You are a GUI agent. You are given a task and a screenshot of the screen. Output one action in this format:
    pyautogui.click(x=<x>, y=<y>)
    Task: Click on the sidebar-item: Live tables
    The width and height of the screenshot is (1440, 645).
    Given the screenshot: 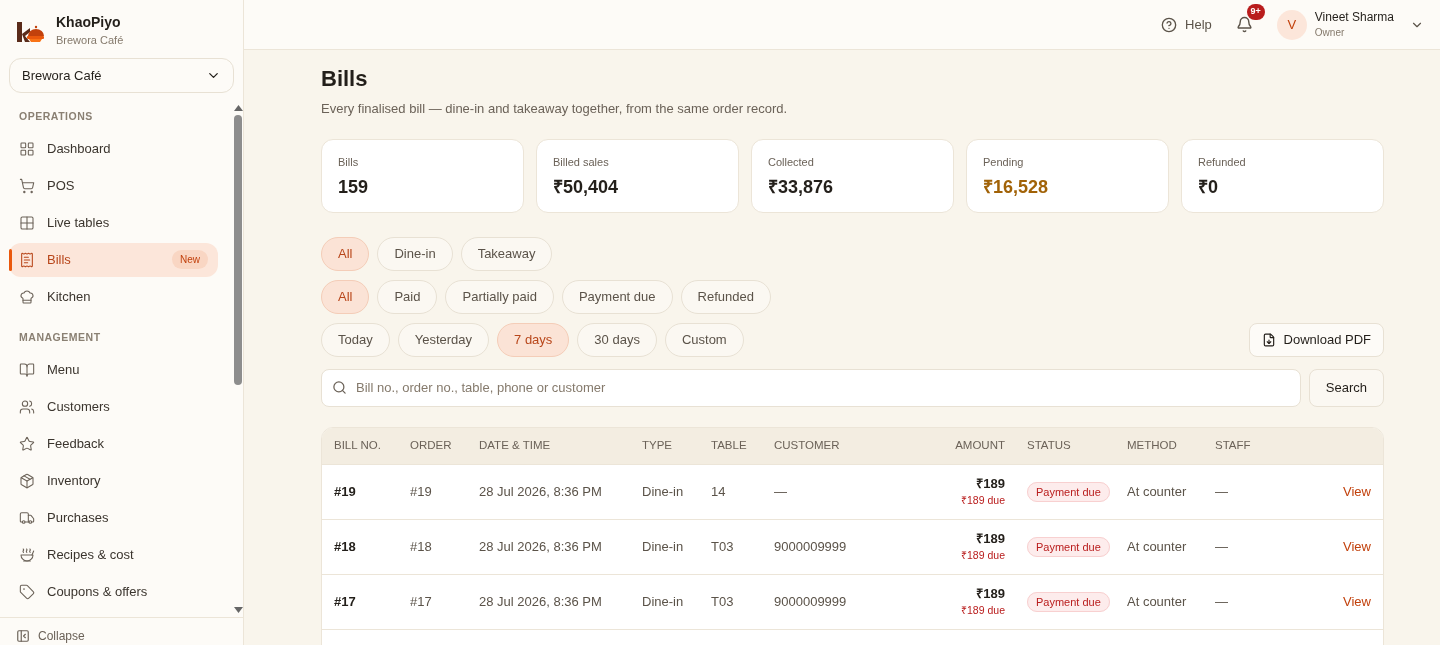 What is the action you would take?
    pyautogui.click(x=113, y=222)
    